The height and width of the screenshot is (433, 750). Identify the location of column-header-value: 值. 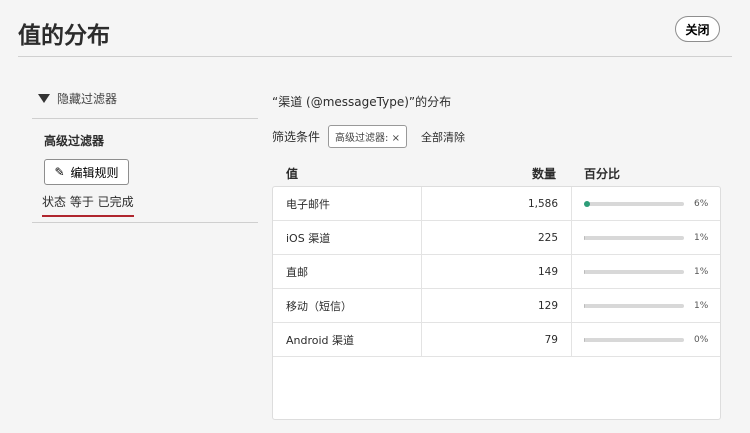
(292, 173).